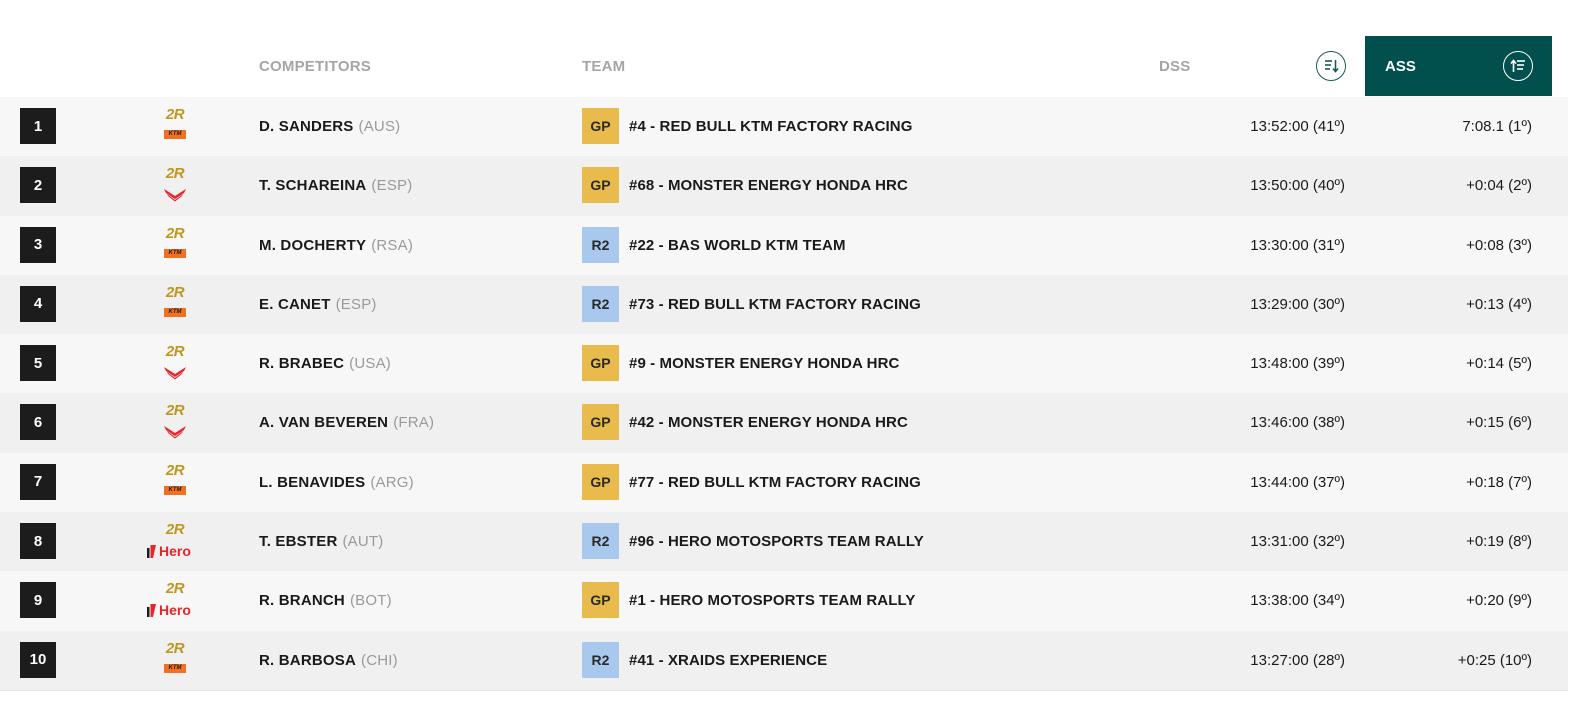 The image size is (1593, 702). Describe the element at coordinates (1499, 482) in the screenshot. I see `ass-time: +0:18 (7º)` at that location.